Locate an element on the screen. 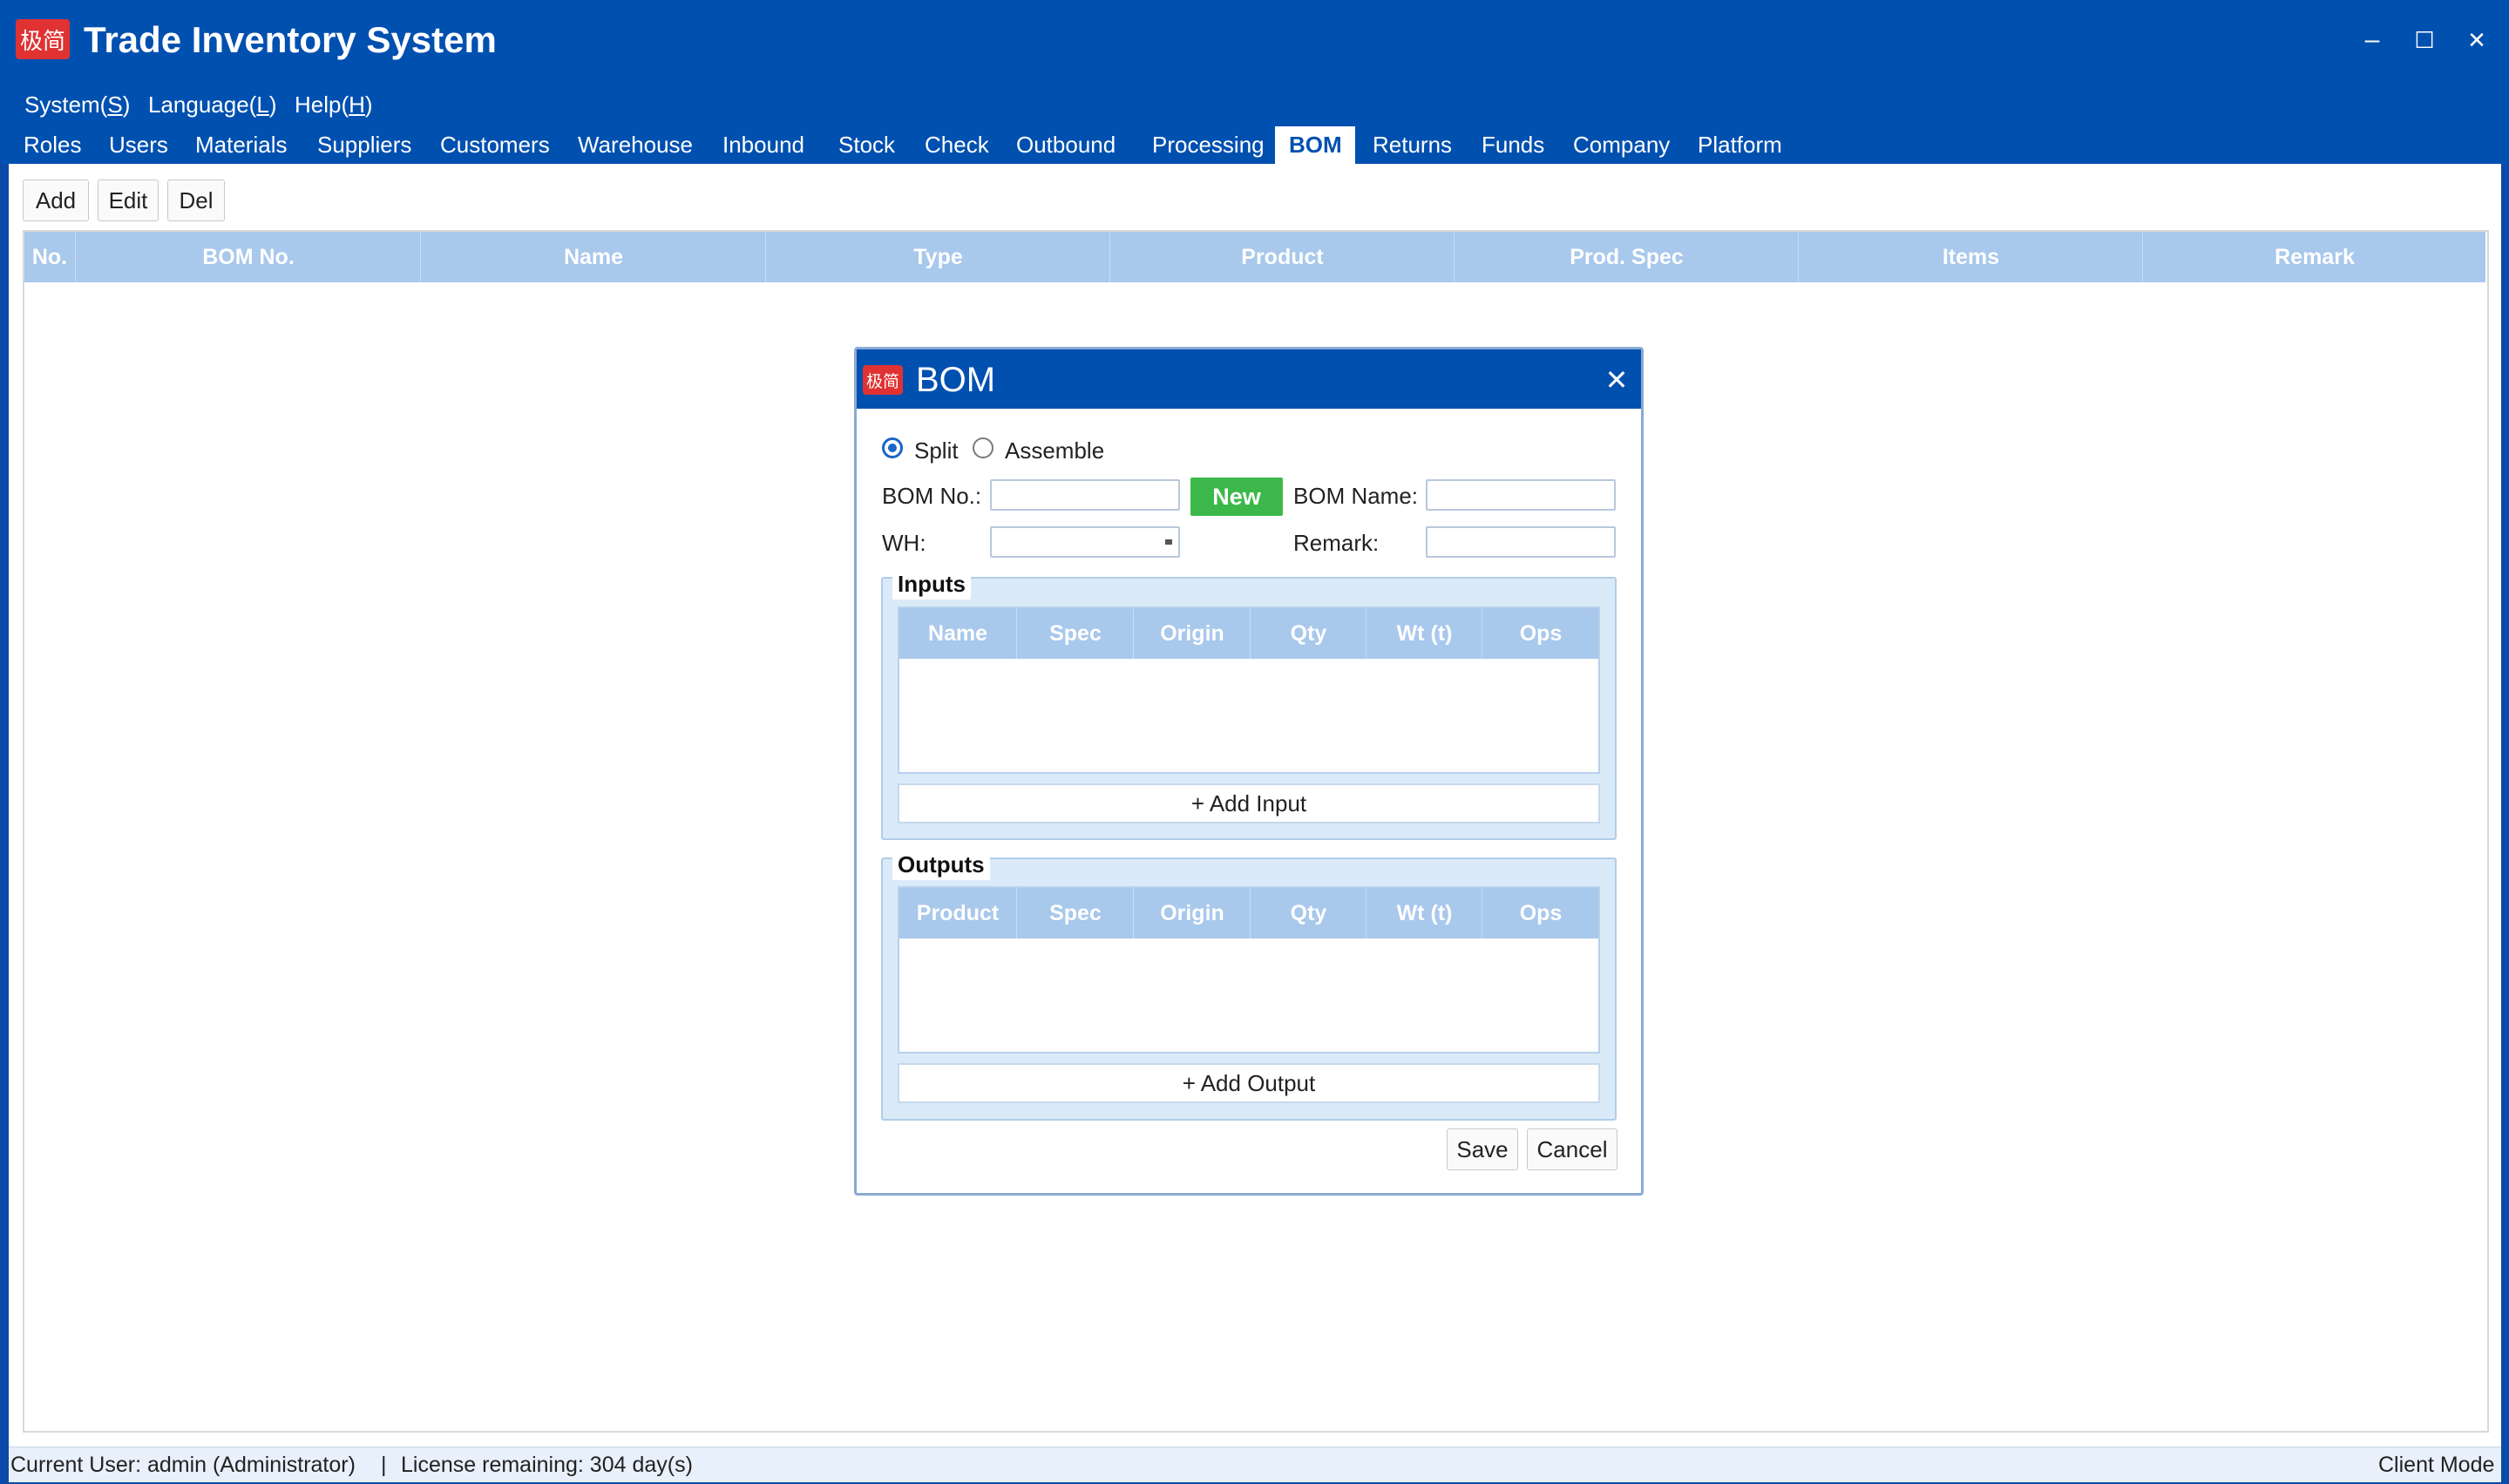 The width and height of the screenshot is (2509, 1484). col-no: No. is located at coordinates (49, 257).